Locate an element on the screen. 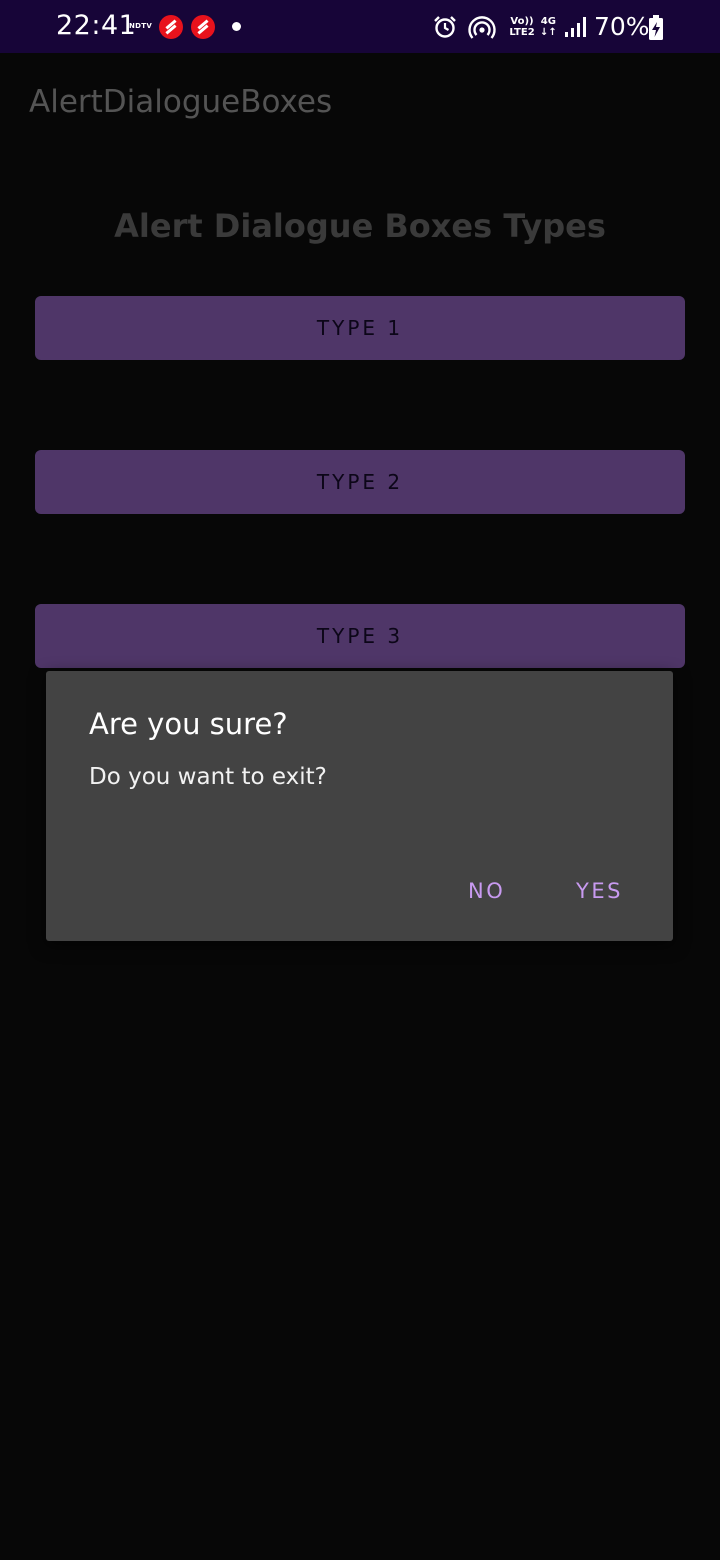 The image size is (720, 1560). type-2-button: TYPE 2 is located at coordinates (360, 482).